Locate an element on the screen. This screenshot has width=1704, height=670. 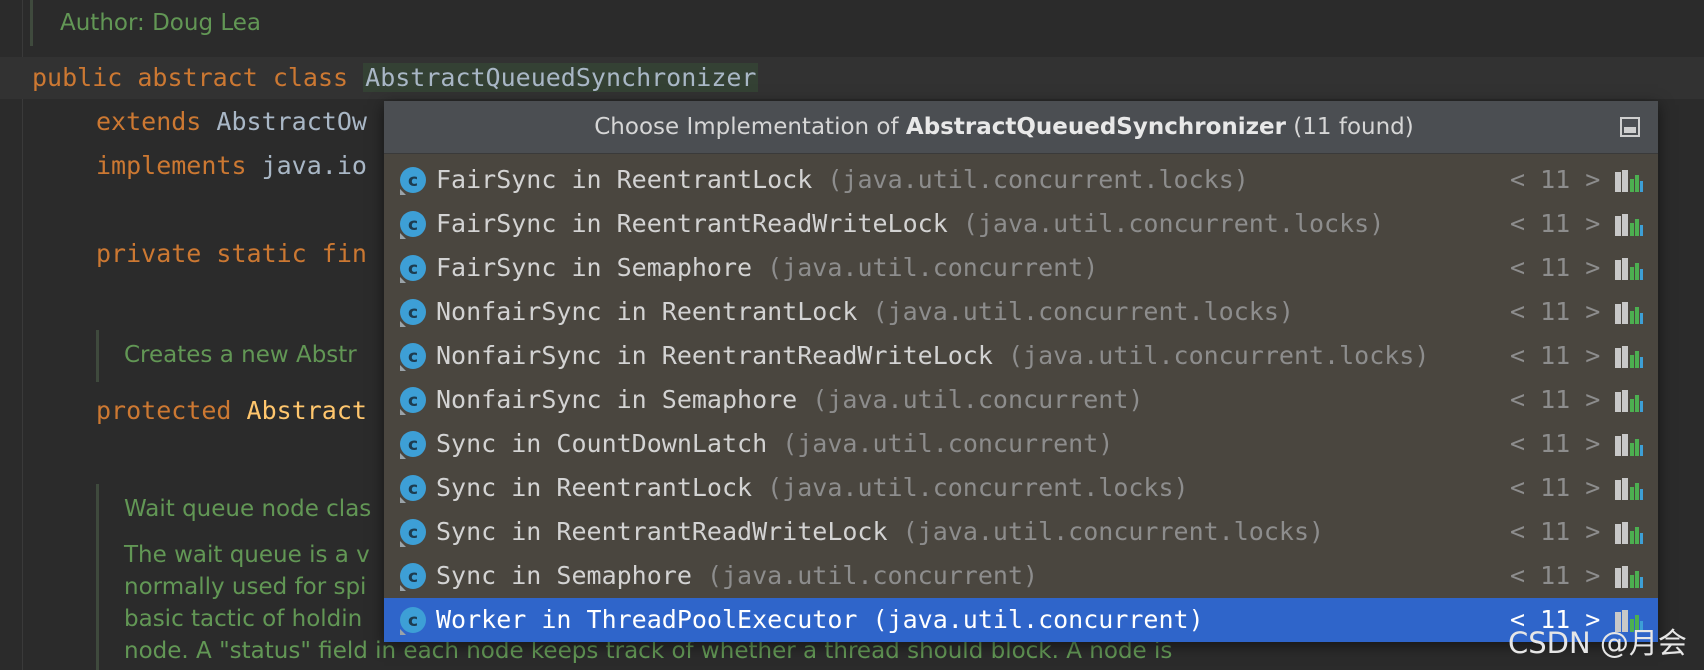
doc-ctor: Creates a new Abstr is located at coordinates (240, 355).